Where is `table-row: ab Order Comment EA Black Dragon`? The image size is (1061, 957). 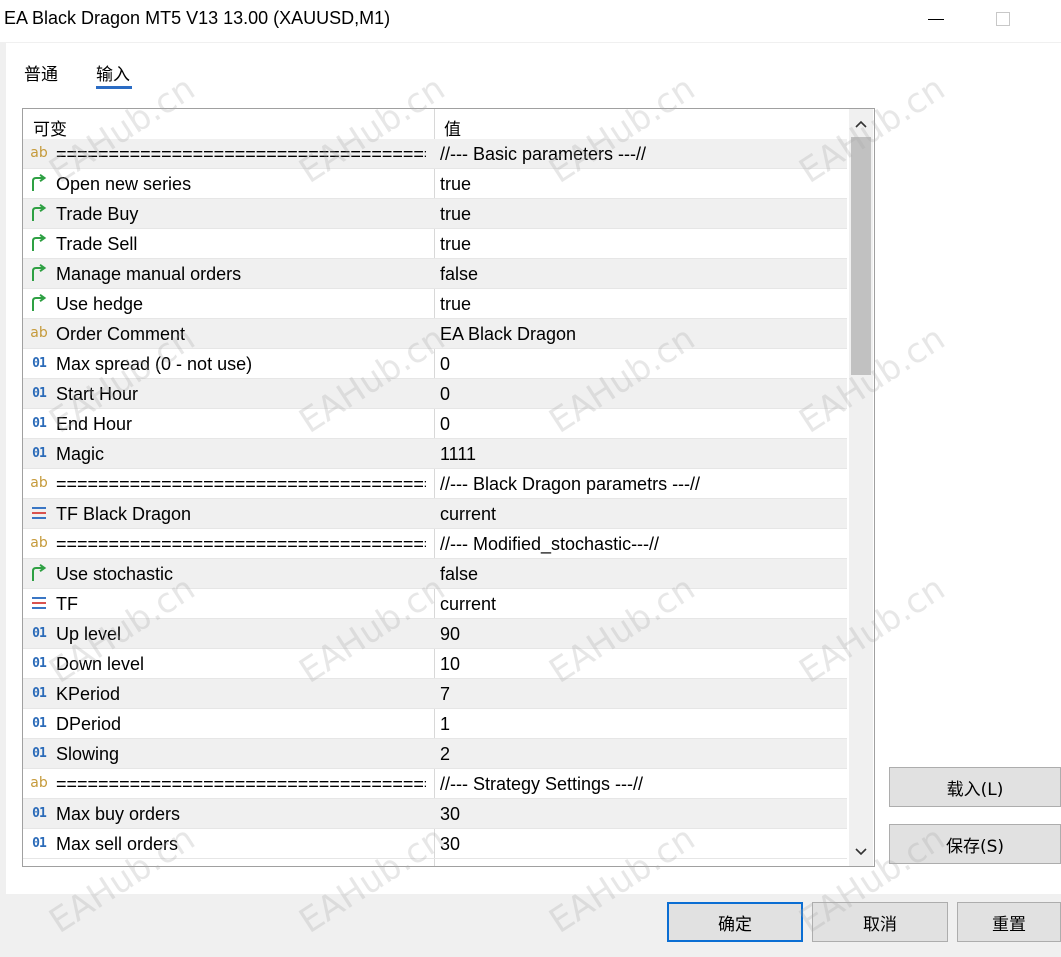 table-row: ab Order Comment EA Black Dragon is located at coordinates (435, 334).